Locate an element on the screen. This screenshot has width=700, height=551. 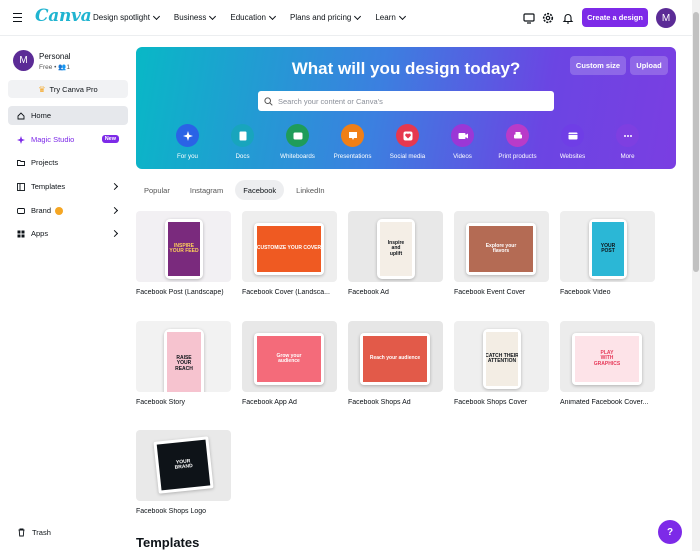
device-mockup: YOUR POST is located at coordinates (608, 249).